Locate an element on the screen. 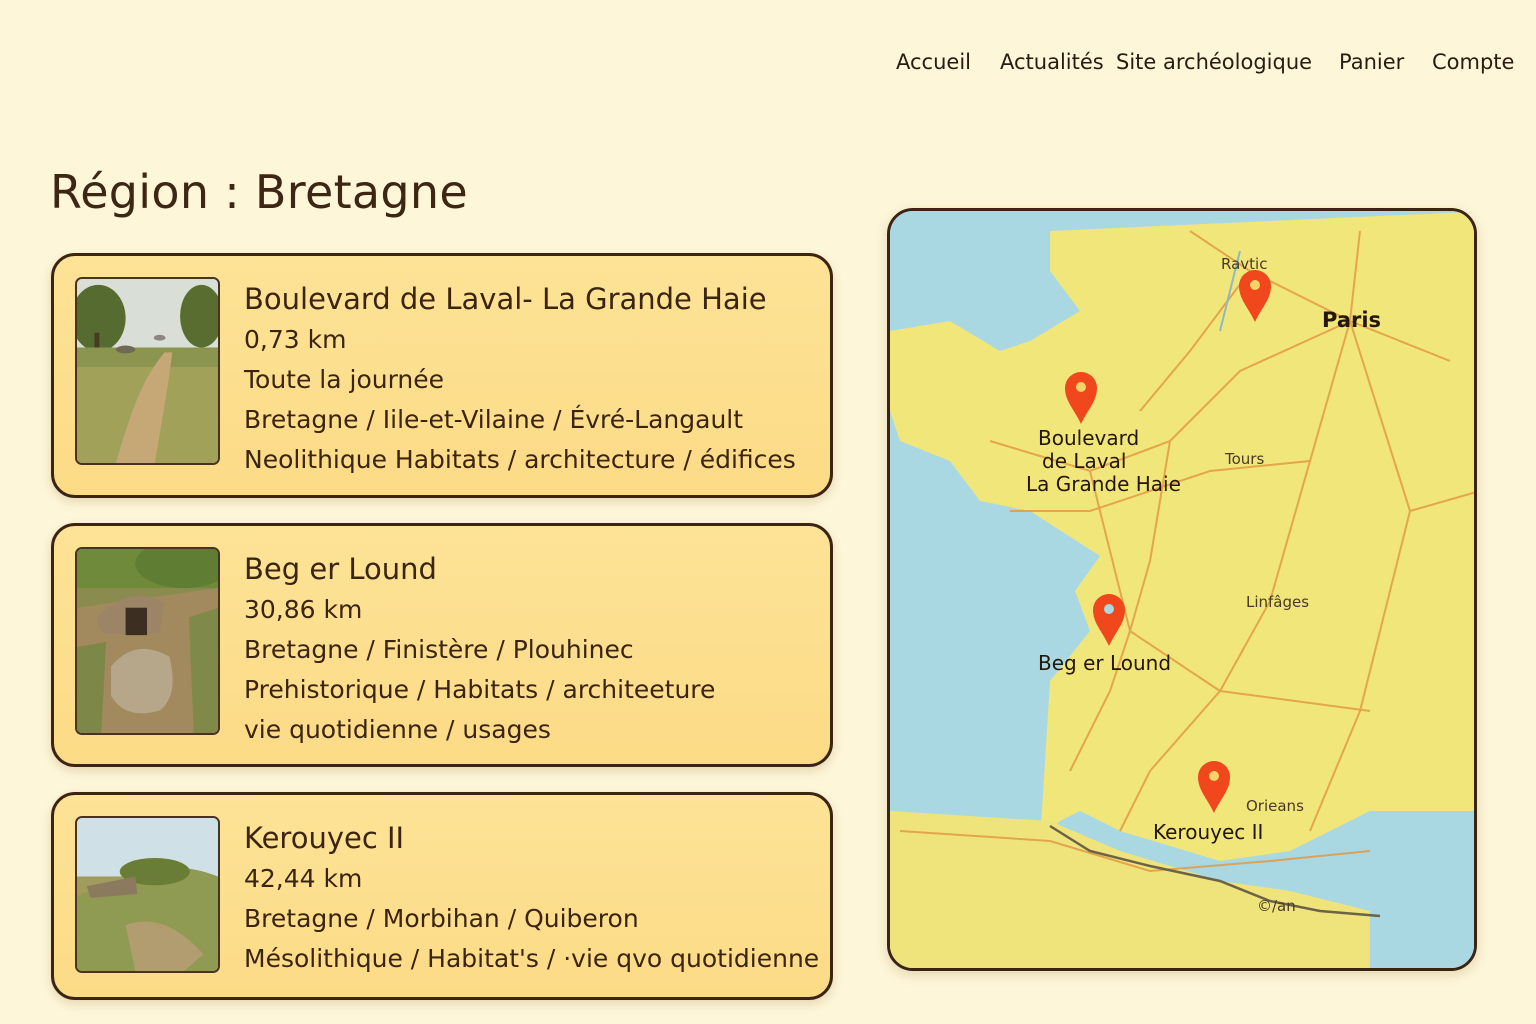 The height and width of the screenshot is (1024, 1536). map-label-linfages: Linfâges is located at coordinates (1278, 602).